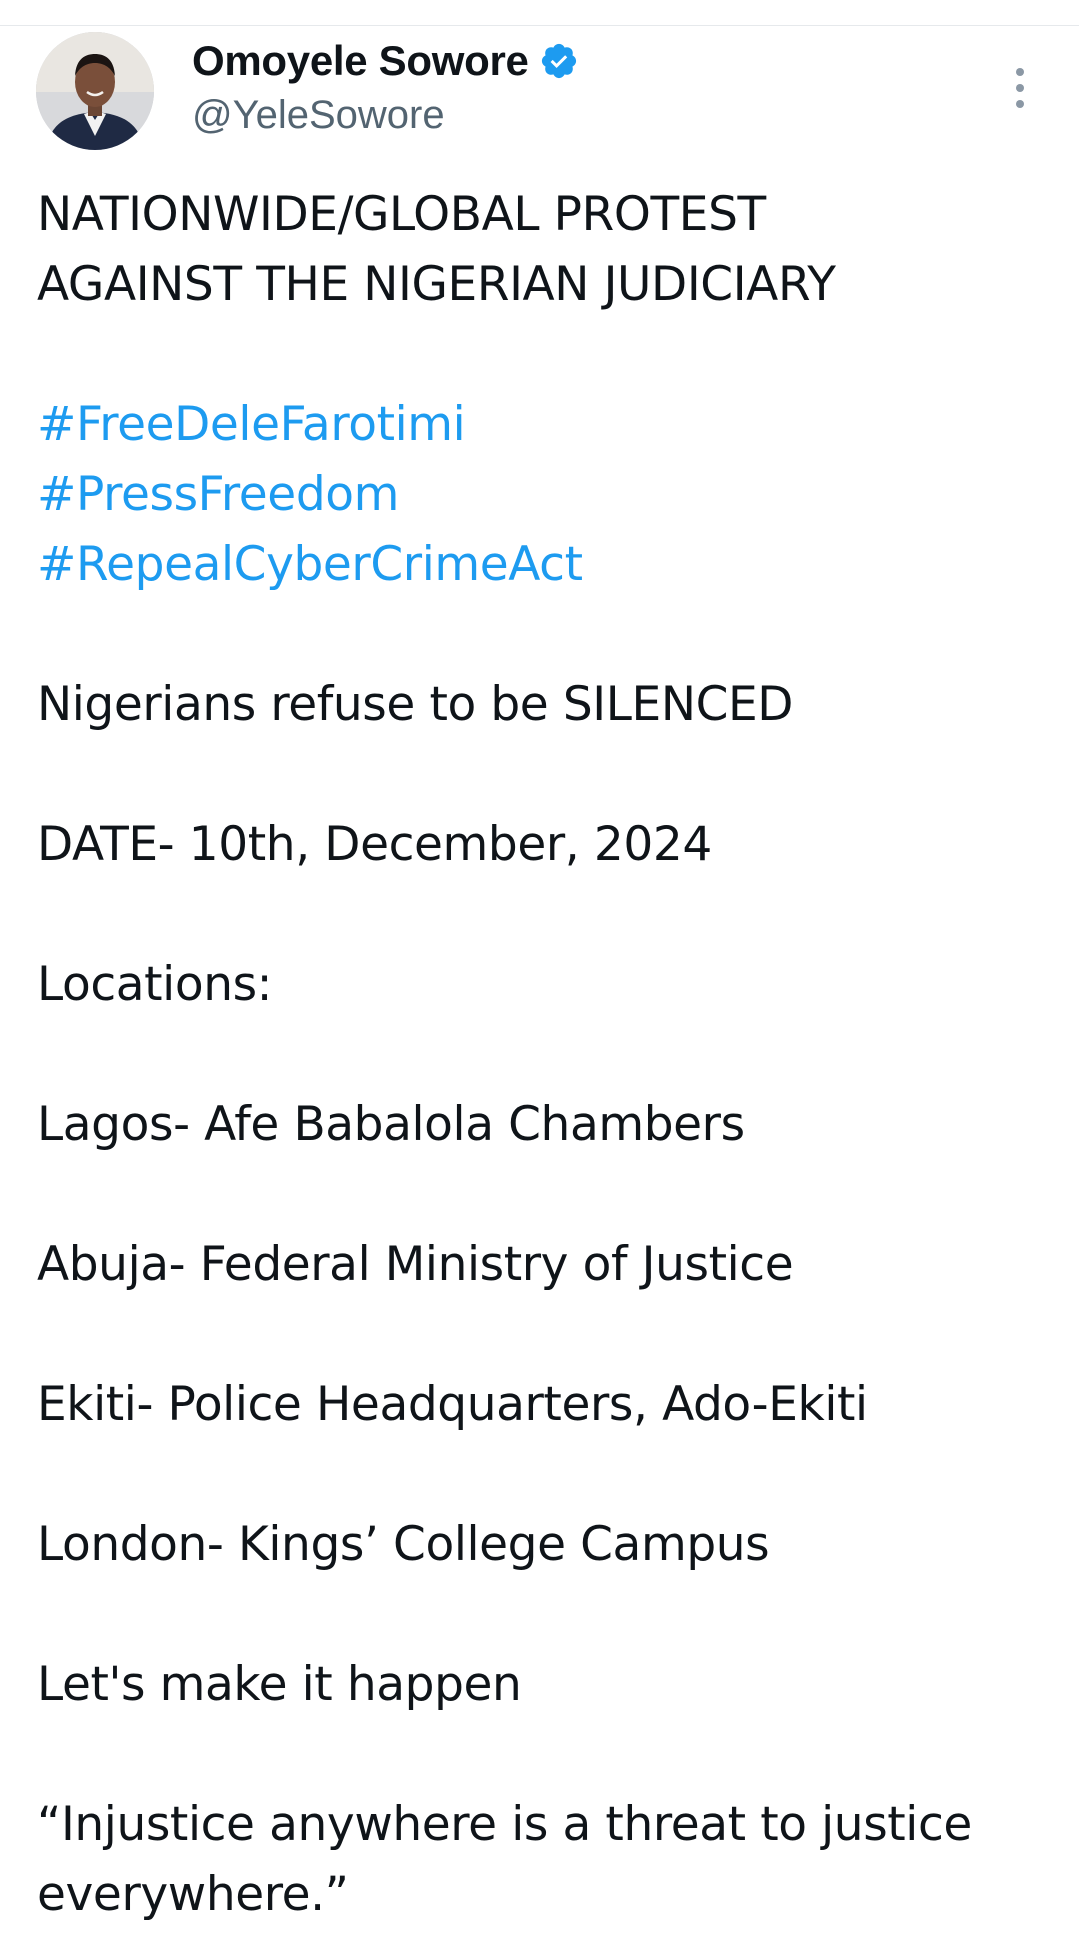  I want to click on verified-badge-icon, so click(559, 61).